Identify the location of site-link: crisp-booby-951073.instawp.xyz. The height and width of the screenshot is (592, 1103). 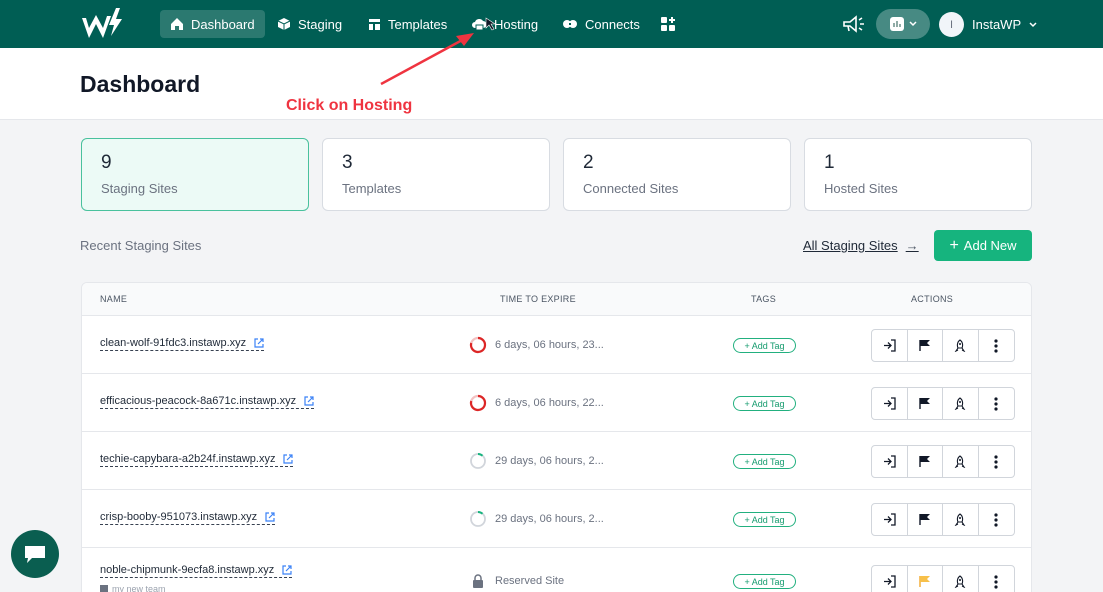
(188, 518).